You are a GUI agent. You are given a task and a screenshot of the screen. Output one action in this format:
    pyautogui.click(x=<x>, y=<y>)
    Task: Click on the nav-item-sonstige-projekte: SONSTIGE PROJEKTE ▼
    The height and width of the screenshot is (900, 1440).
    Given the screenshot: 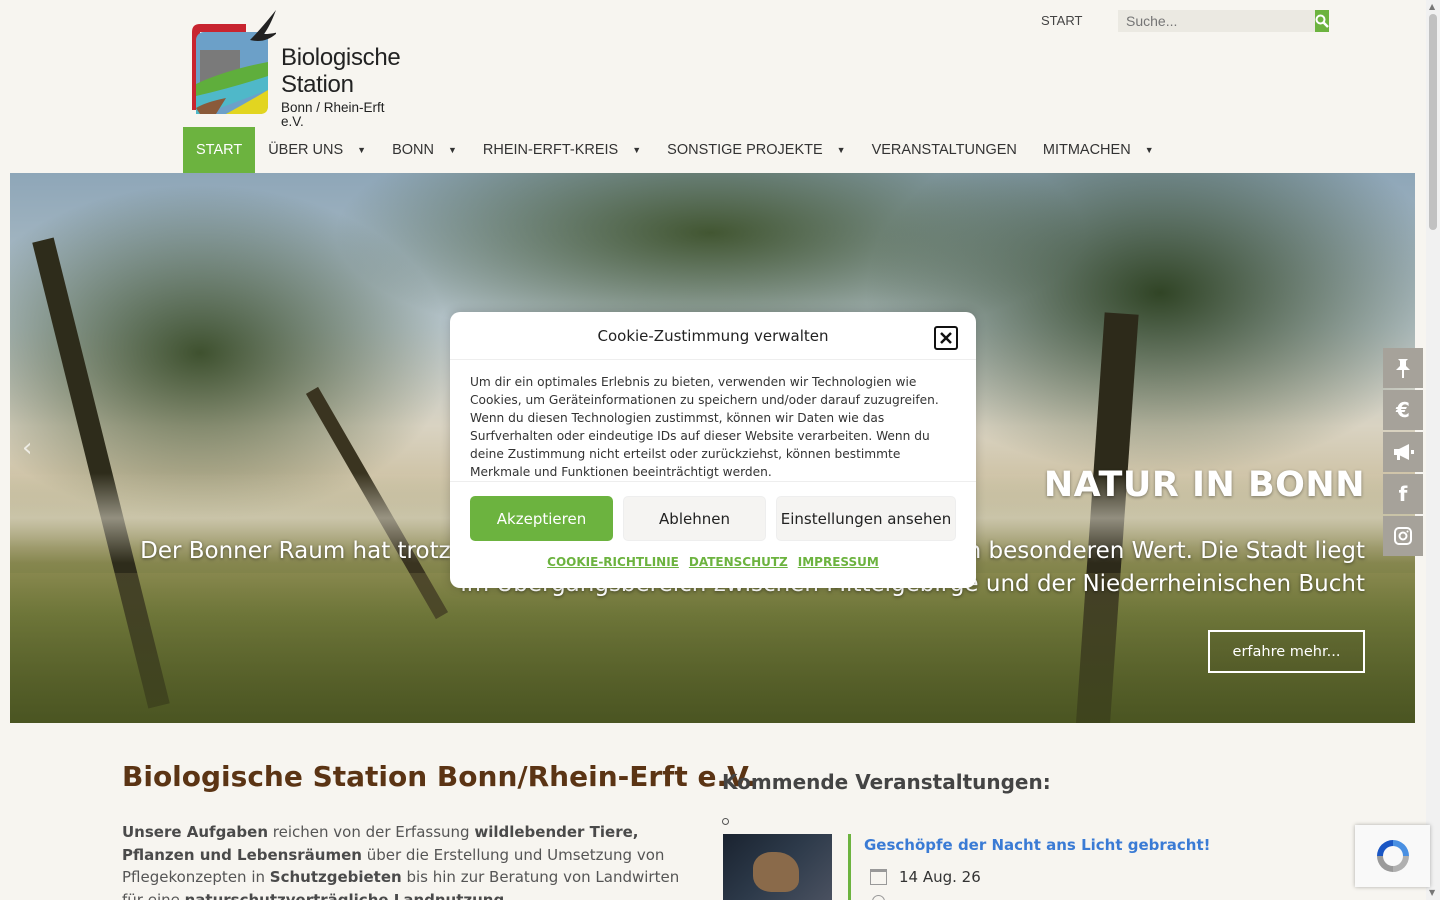 What is the action you would take?
    pyautogui.click(x=756, y=150)
    